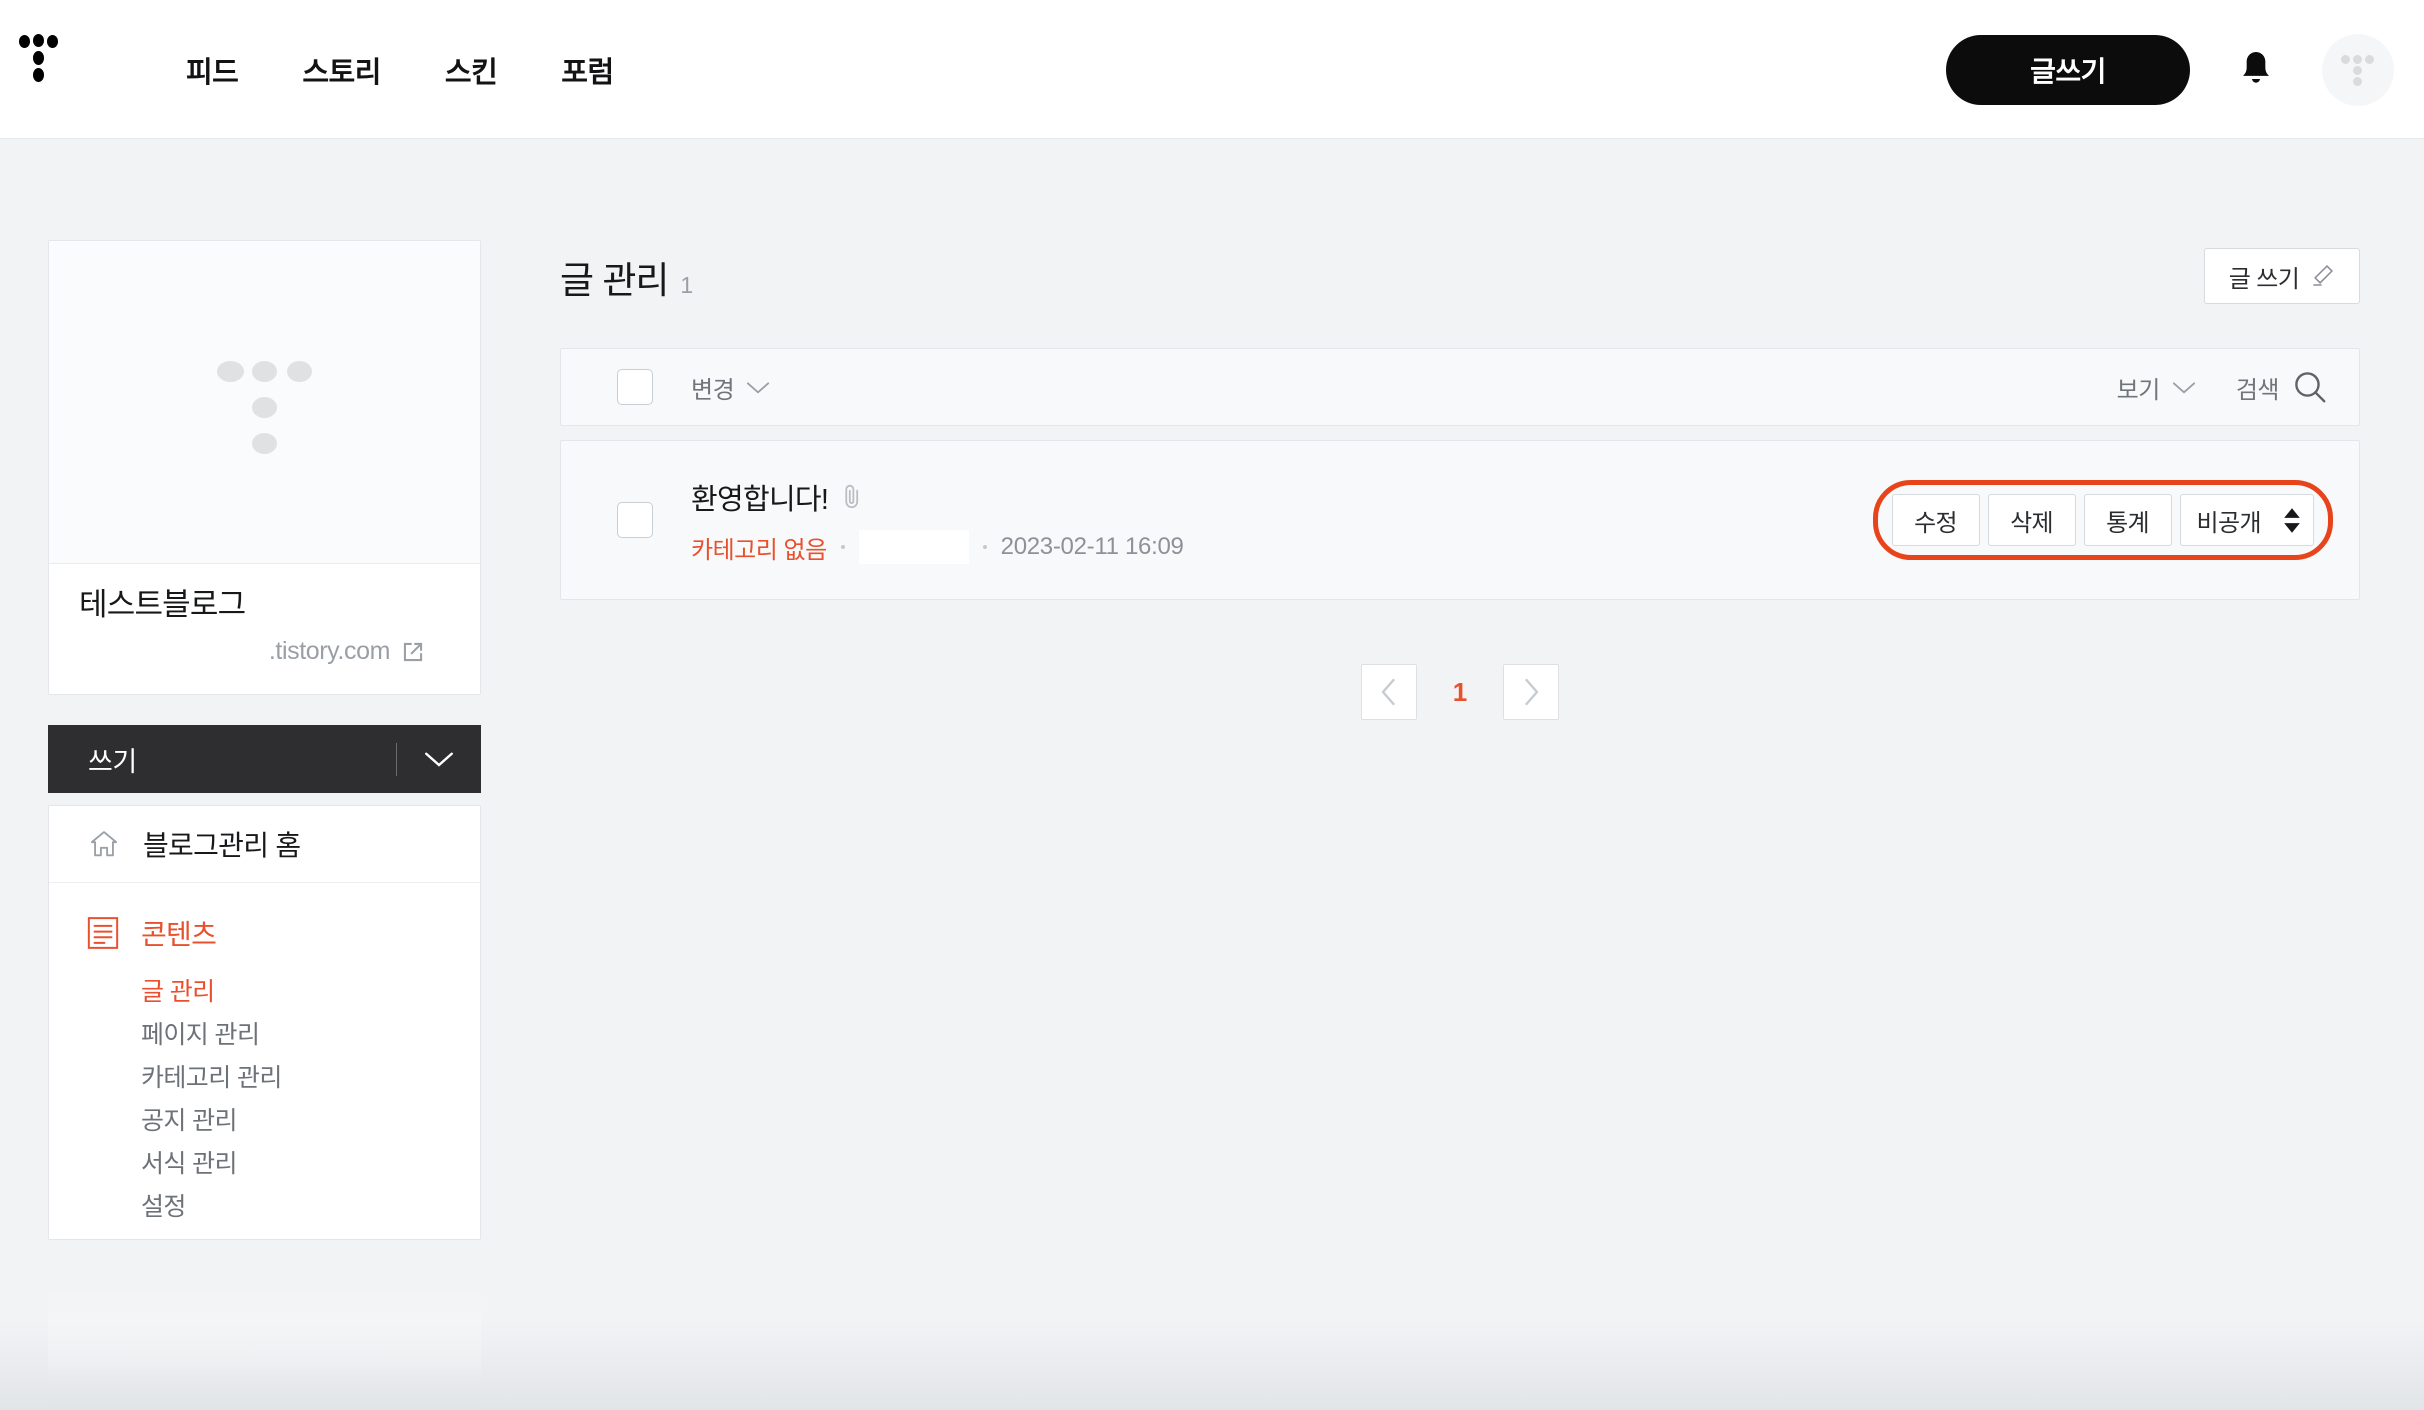  I want to click on post-date: 2023-02-11 16:09, so click(1092, 546).